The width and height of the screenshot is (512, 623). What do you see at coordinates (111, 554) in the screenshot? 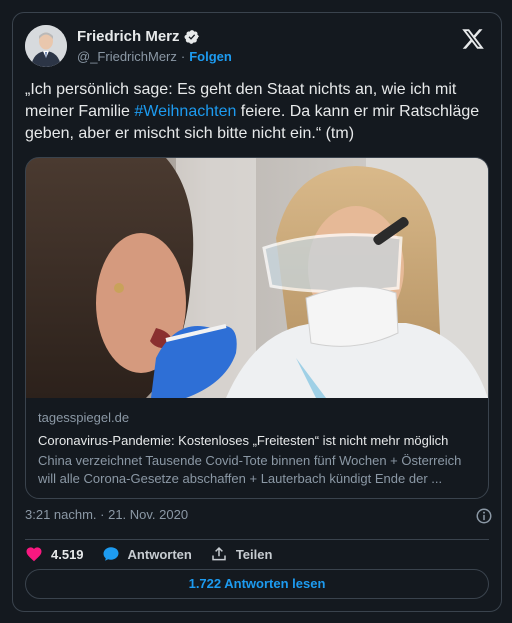
I see `reply-bubble-icon` at bounding box center [111, 554].